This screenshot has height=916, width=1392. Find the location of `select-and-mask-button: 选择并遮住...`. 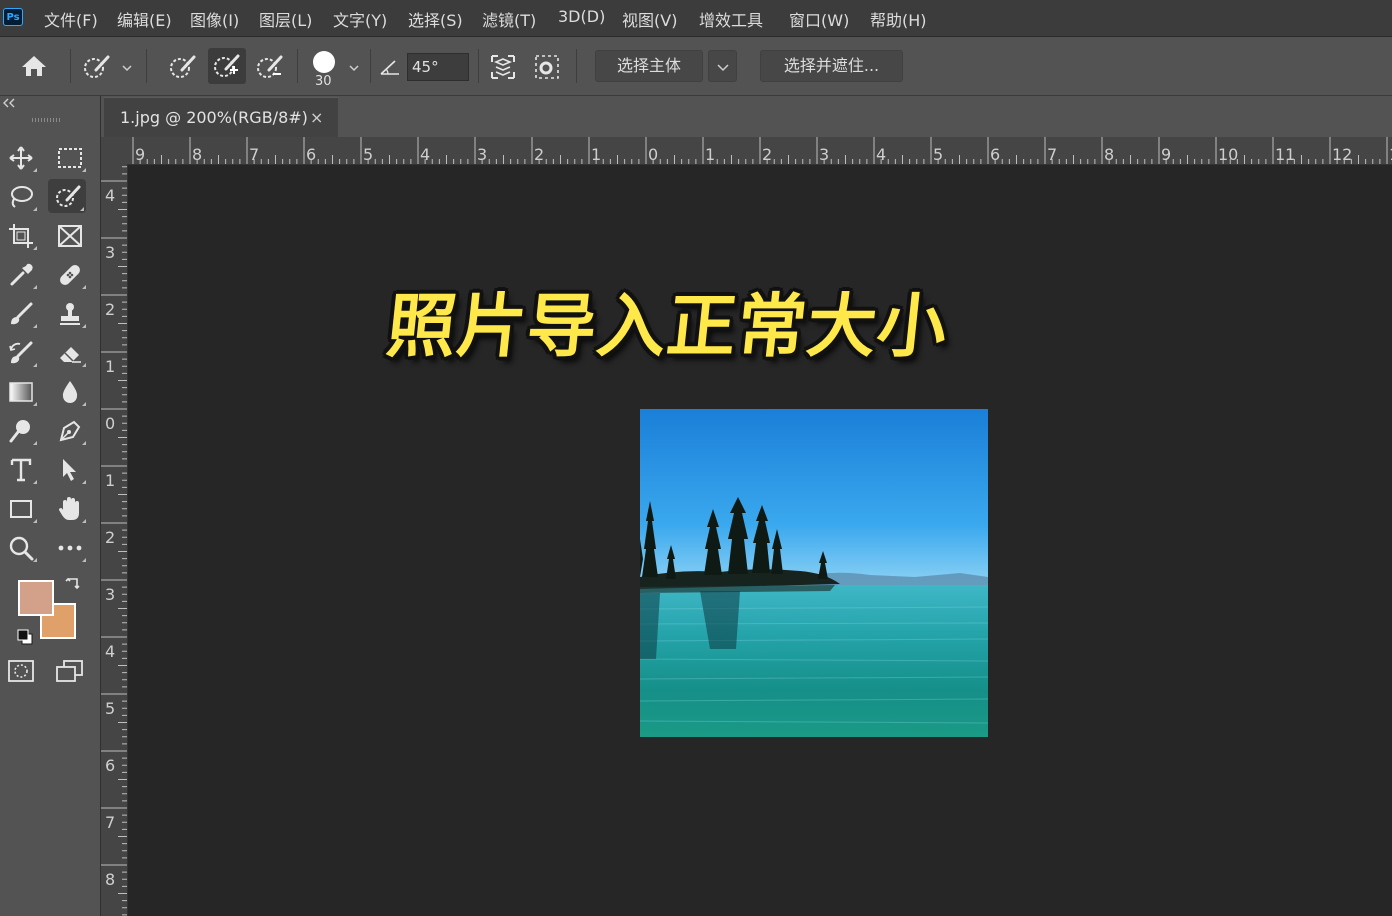

select-and-mask-button: 选择并遮住... is located at coordinates (831, 66).